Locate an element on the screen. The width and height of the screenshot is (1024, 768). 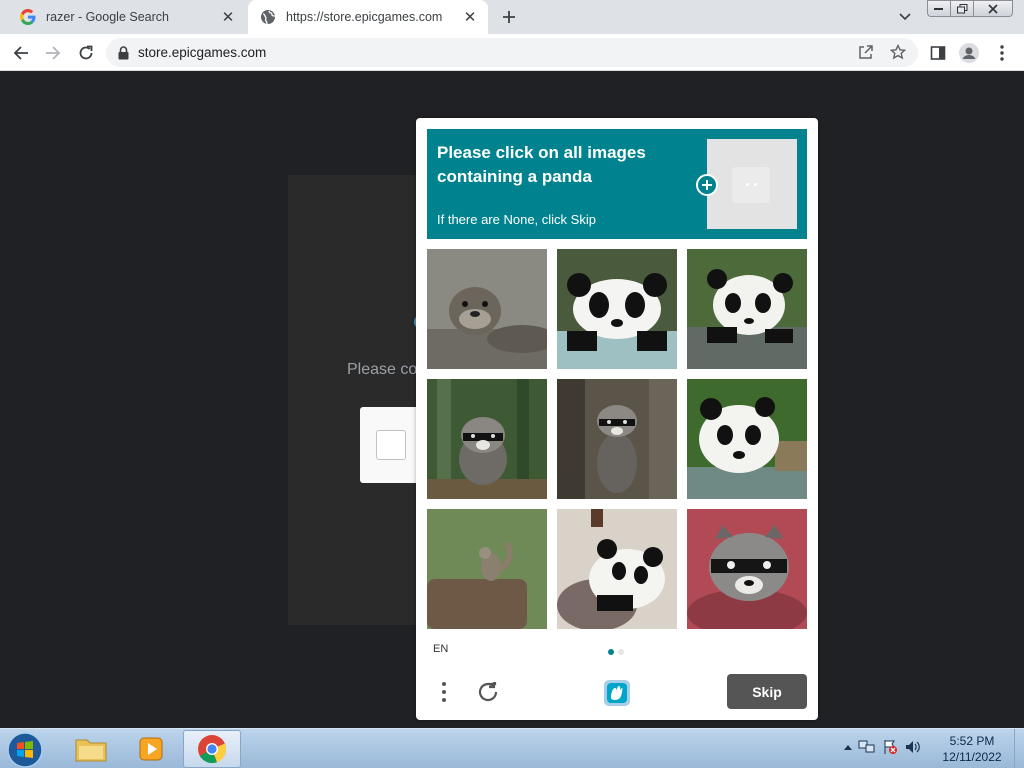
browser-menu-button is located at coordinates (1002, 53).